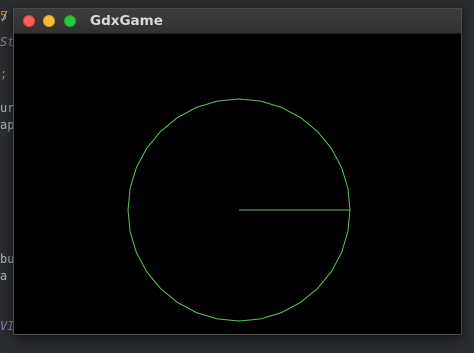  I want to click on window-titlebar: GdxGame, so click(237, 21).